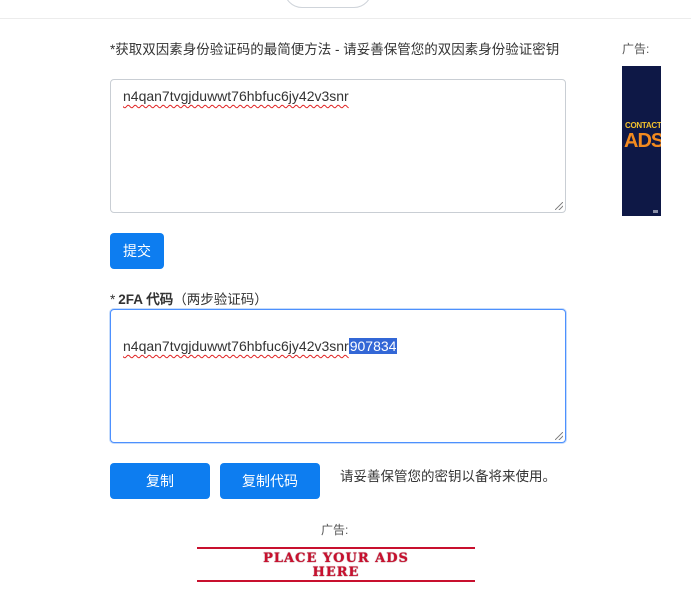  Describe the element at coordinates (345, 18) in the screenshot. I see `top-divider` at that location.